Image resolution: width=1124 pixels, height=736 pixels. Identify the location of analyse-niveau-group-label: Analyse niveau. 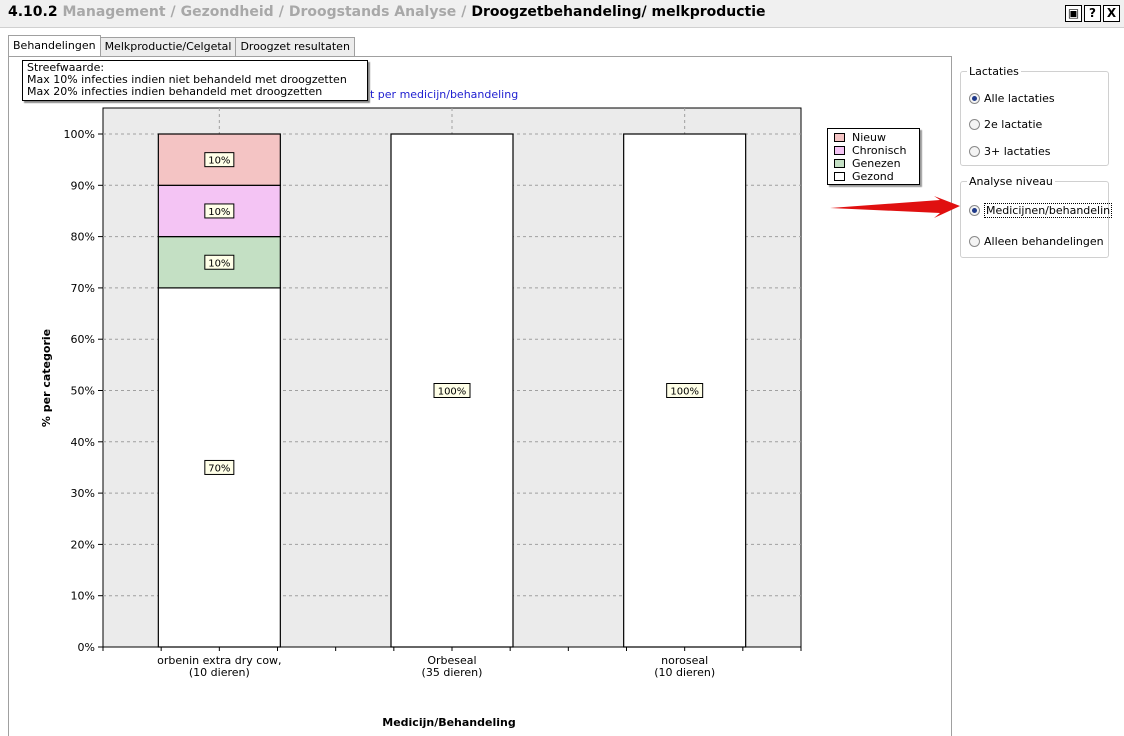
(1011, 181).